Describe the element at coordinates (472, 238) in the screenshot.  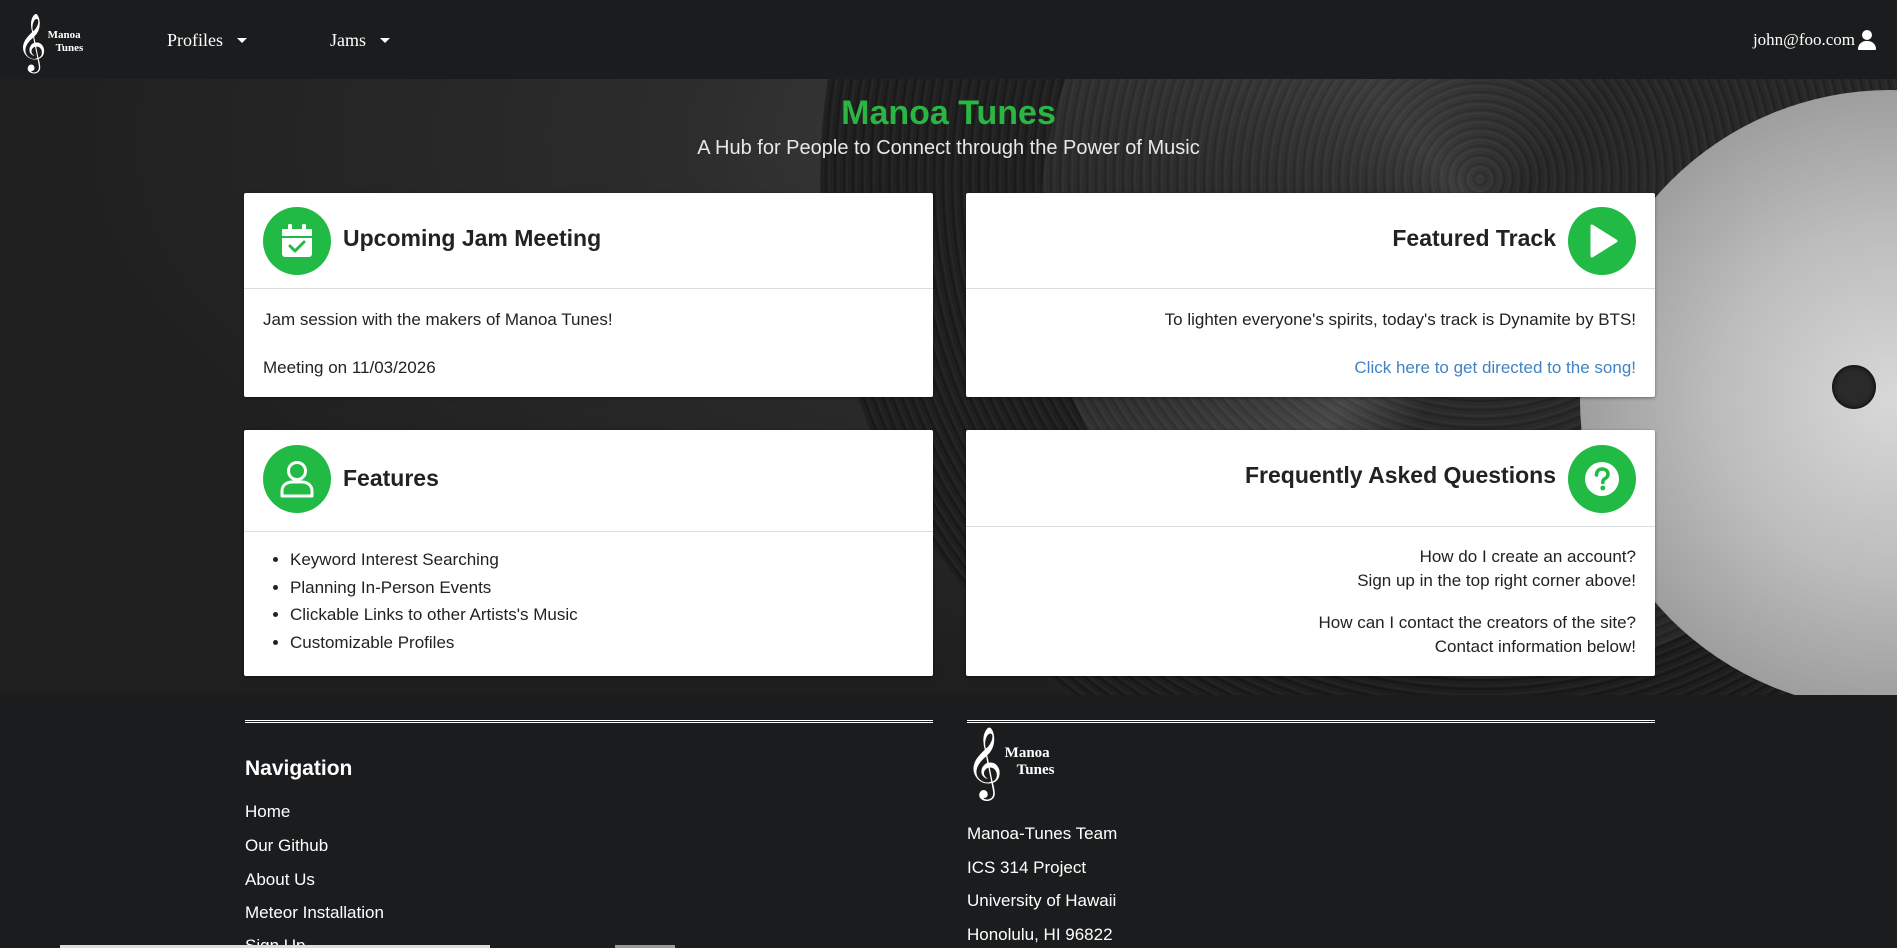
I see `jam-card-title: Upcoming Jam Meeting` at that location.